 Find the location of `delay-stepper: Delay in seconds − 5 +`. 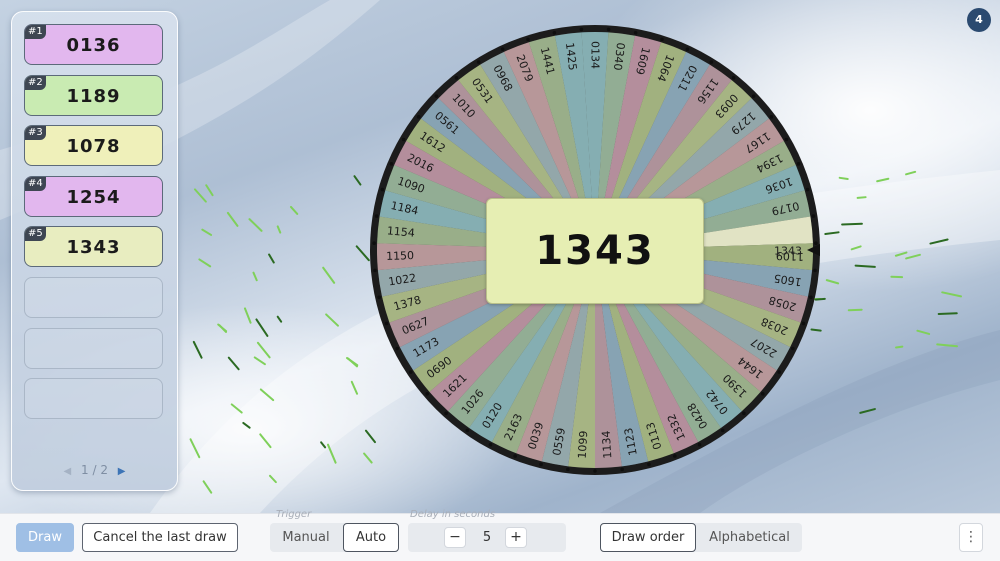

delay-stepper: Delay in seconds − 5 + is located at coordinates (487, 537).